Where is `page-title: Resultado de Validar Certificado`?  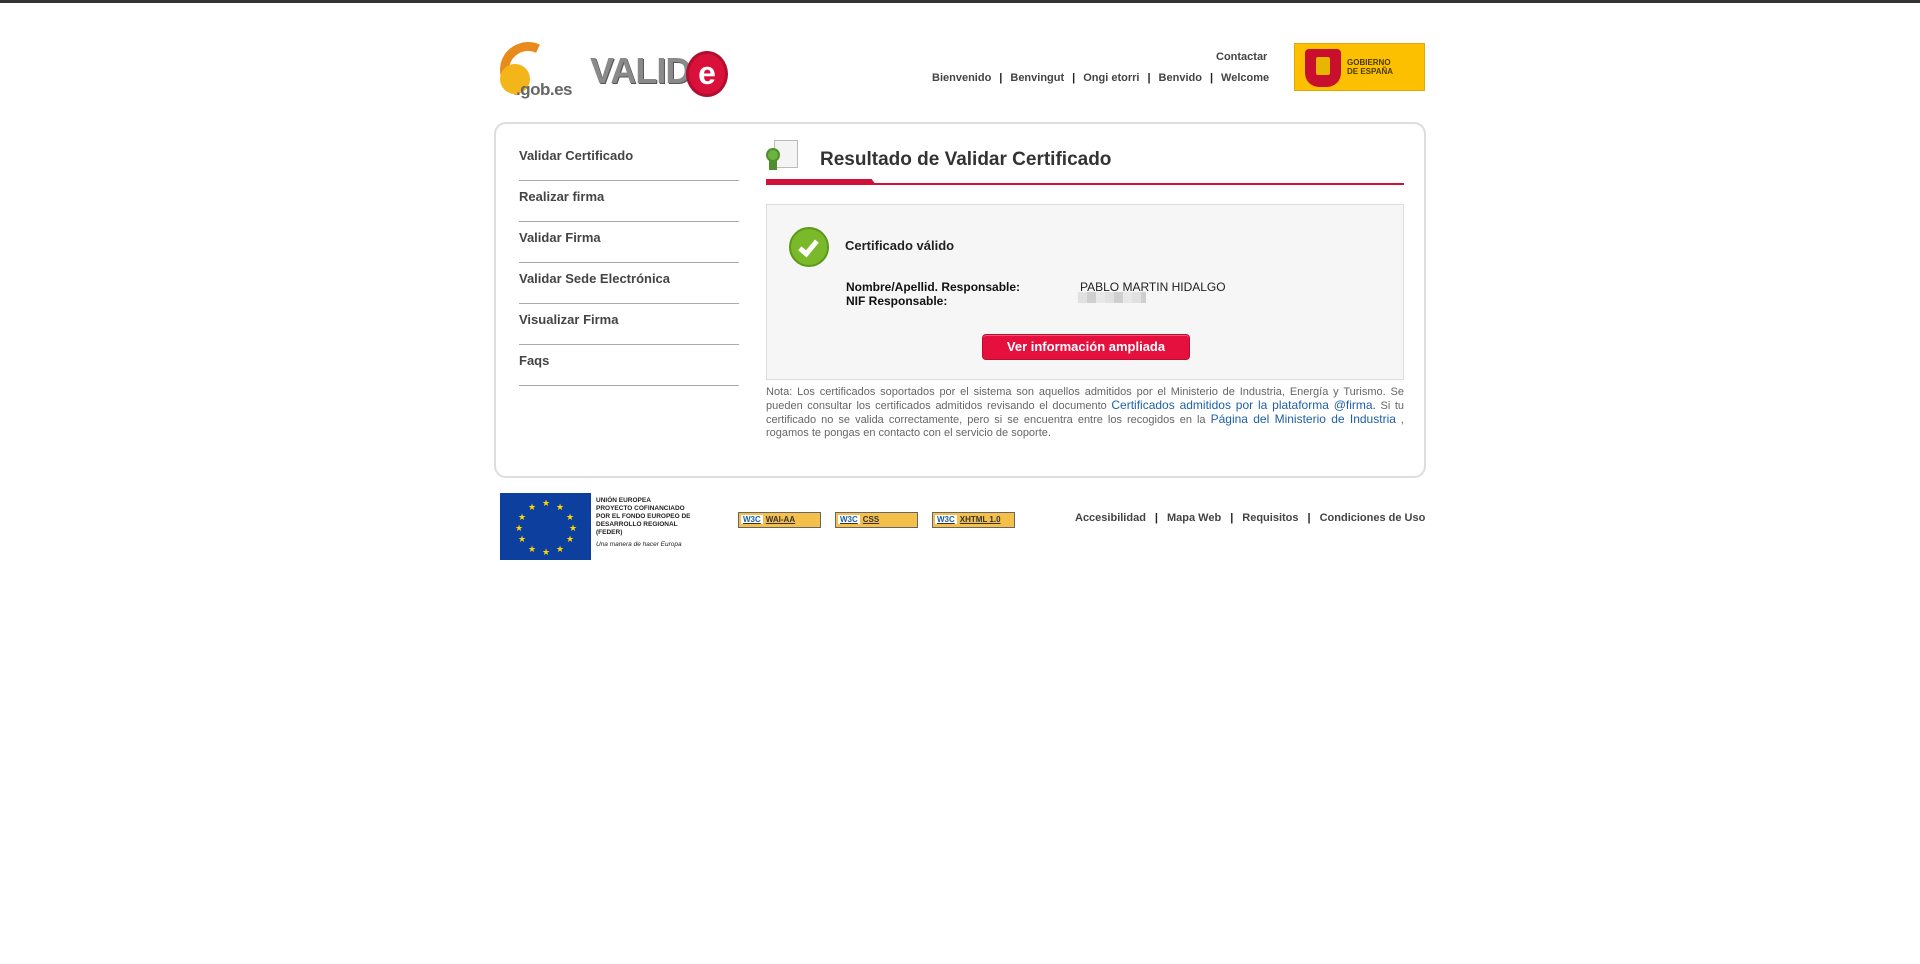
page-title: Resultado de Validar Certificado is located at coordinates (966, 159).